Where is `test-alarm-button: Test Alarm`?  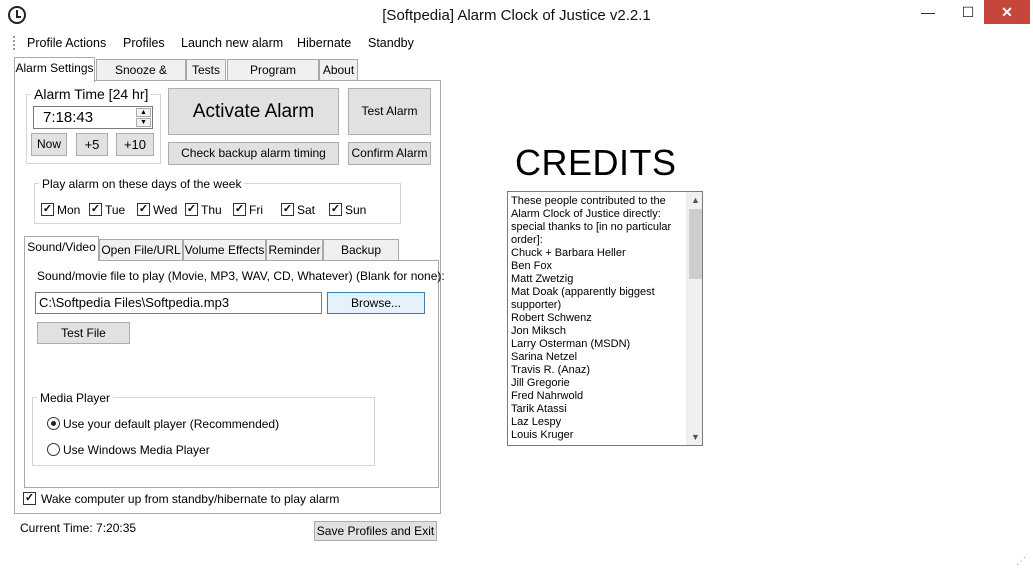
test-alarm-button: Test Alarm is located at coordinates (389, 111).